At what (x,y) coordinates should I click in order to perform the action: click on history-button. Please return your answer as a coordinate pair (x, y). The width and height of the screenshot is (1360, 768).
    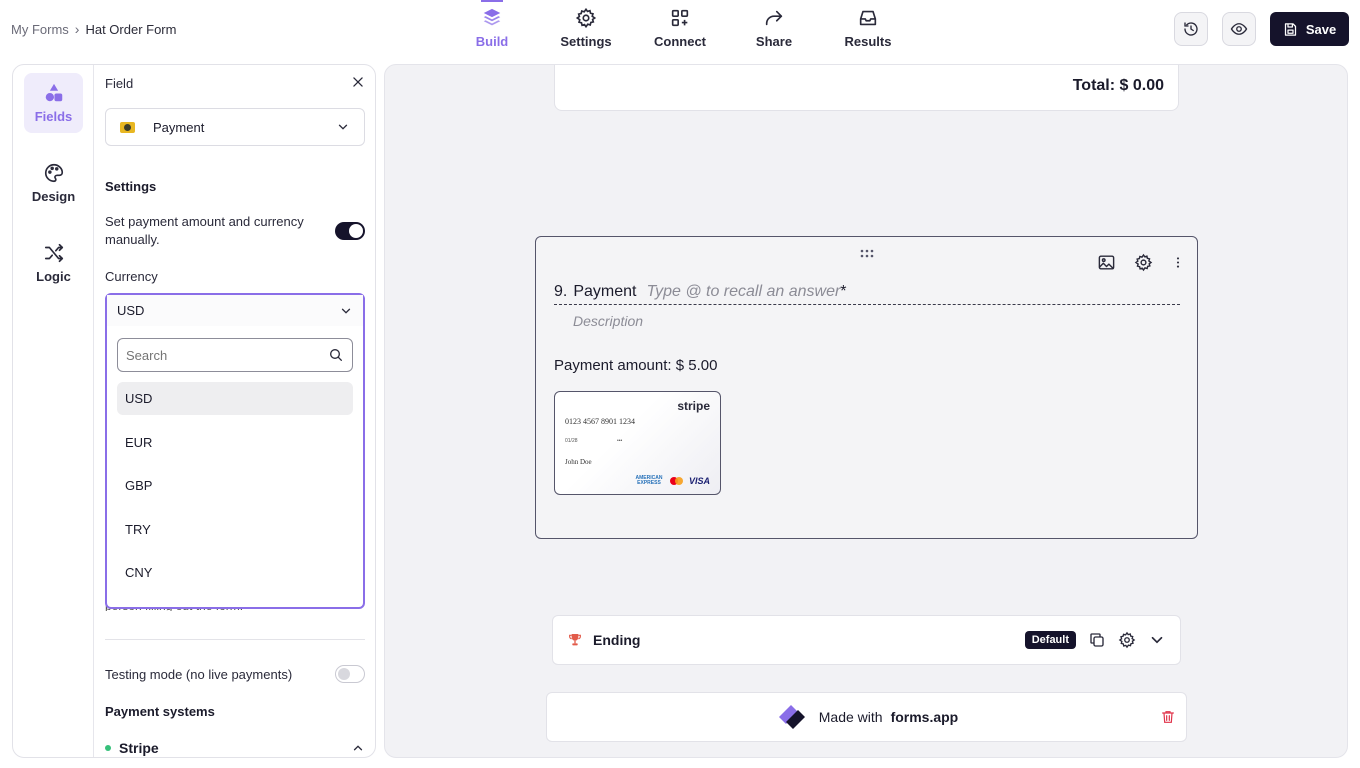
    Looking at the image, I should click on (1191, 29).